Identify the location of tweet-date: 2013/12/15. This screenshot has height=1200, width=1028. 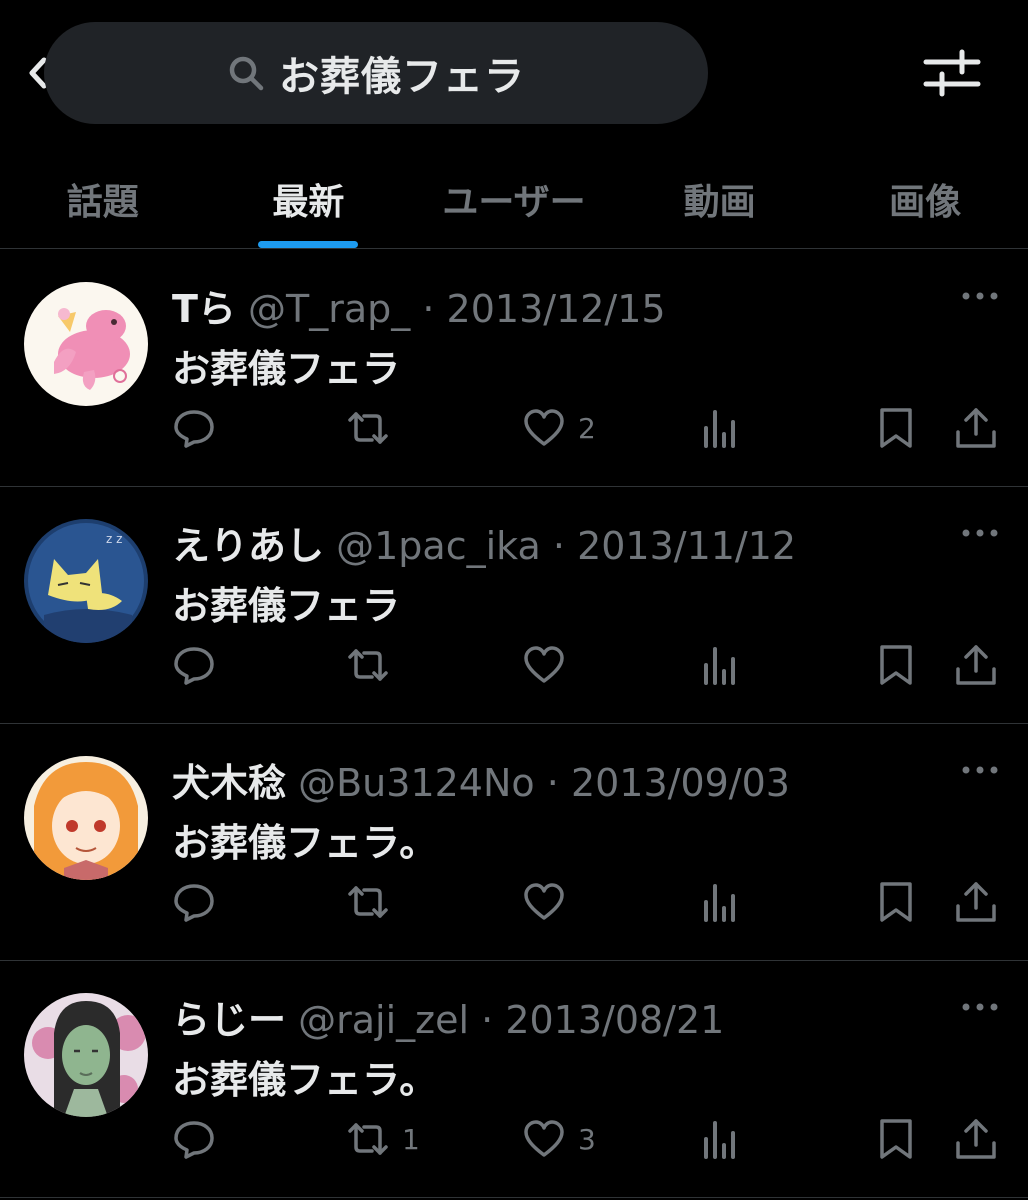
(556, 309).